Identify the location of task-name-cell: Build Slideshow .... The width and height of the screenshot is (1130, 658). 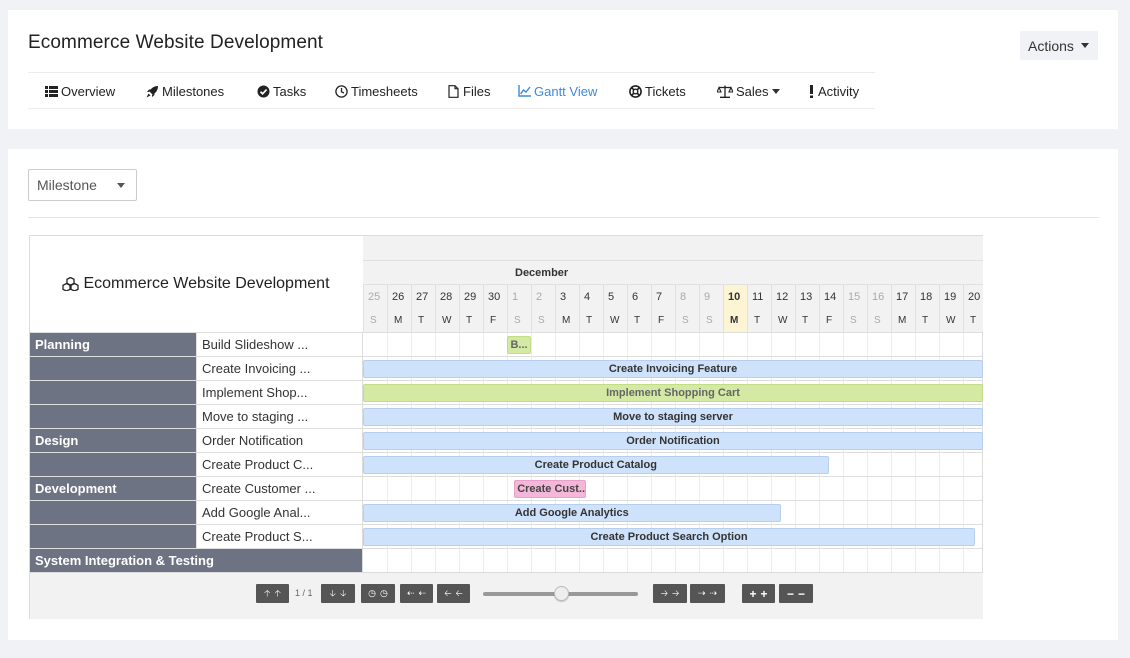
(279, 344).